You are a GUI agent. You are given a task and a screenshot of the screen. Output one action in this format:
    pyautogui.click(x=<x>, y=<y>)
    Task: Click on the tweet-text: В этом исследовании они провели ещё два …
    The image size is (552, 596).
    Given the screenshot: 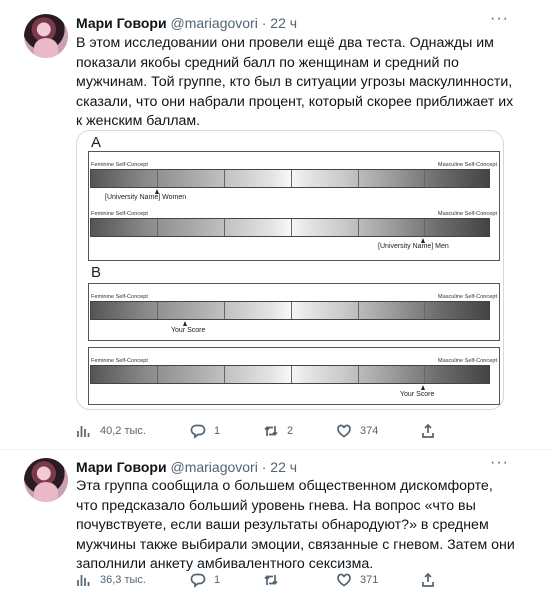 What is the action you would take?
    pyautogui.click(x=295, y=82)
    